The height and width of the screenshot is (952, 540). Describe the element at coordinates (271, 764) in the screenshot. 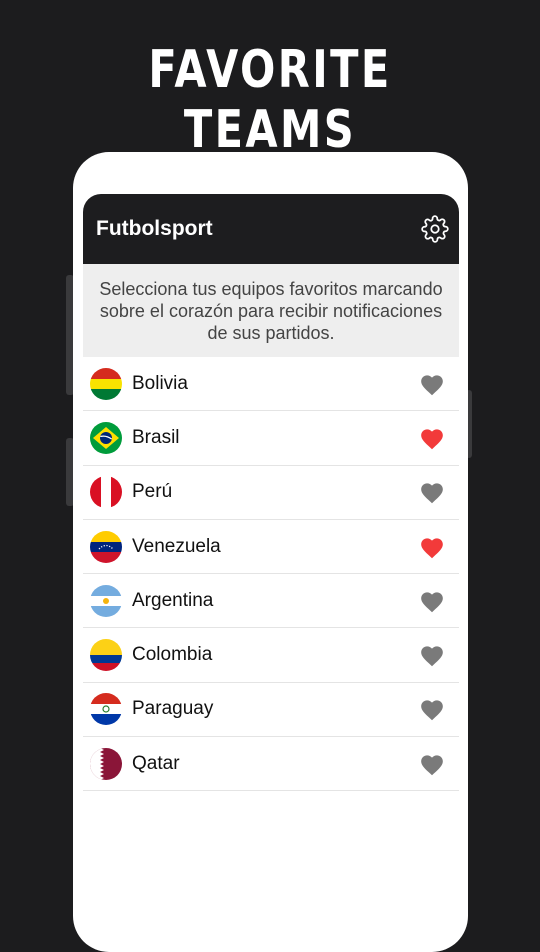

I see `team-row: Qatar` at that location.